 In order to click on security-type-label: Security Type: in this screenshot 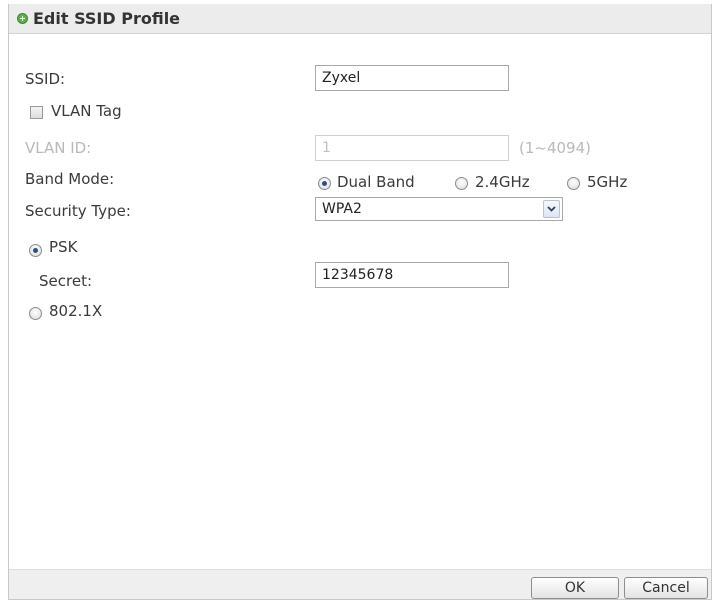, I will do `click(78, 211)`.